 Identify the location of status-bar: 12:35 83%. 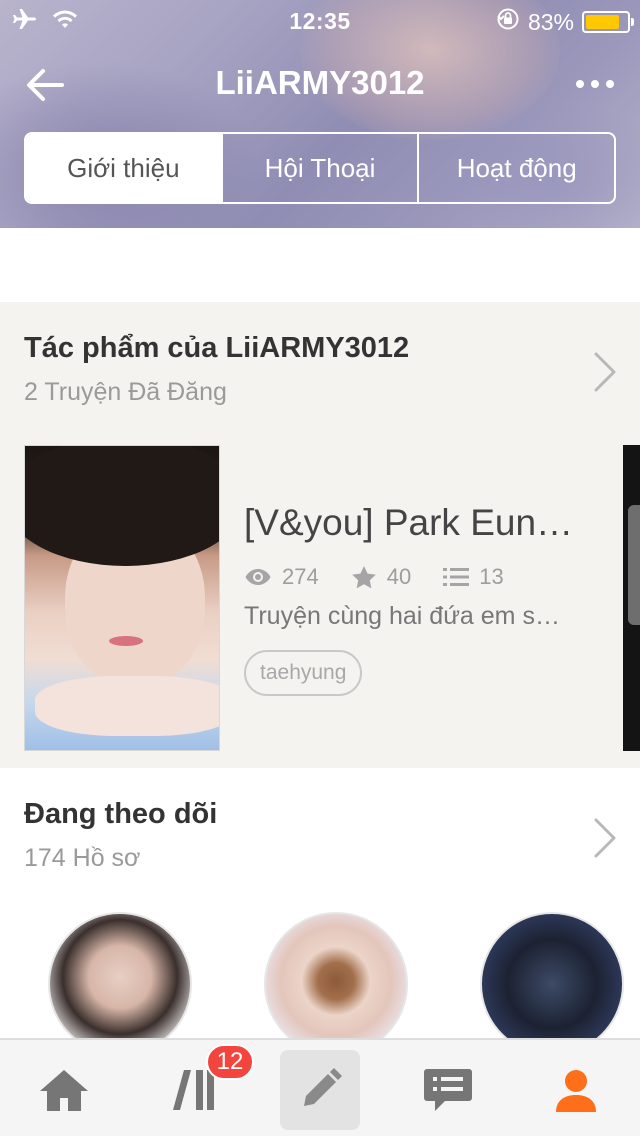
(320, 20).